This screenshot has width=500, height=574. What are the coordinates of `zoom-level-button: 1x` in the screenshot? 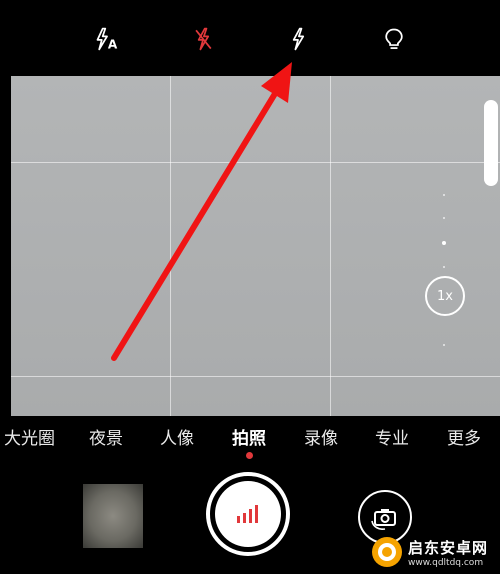 It's located at (445, 296).